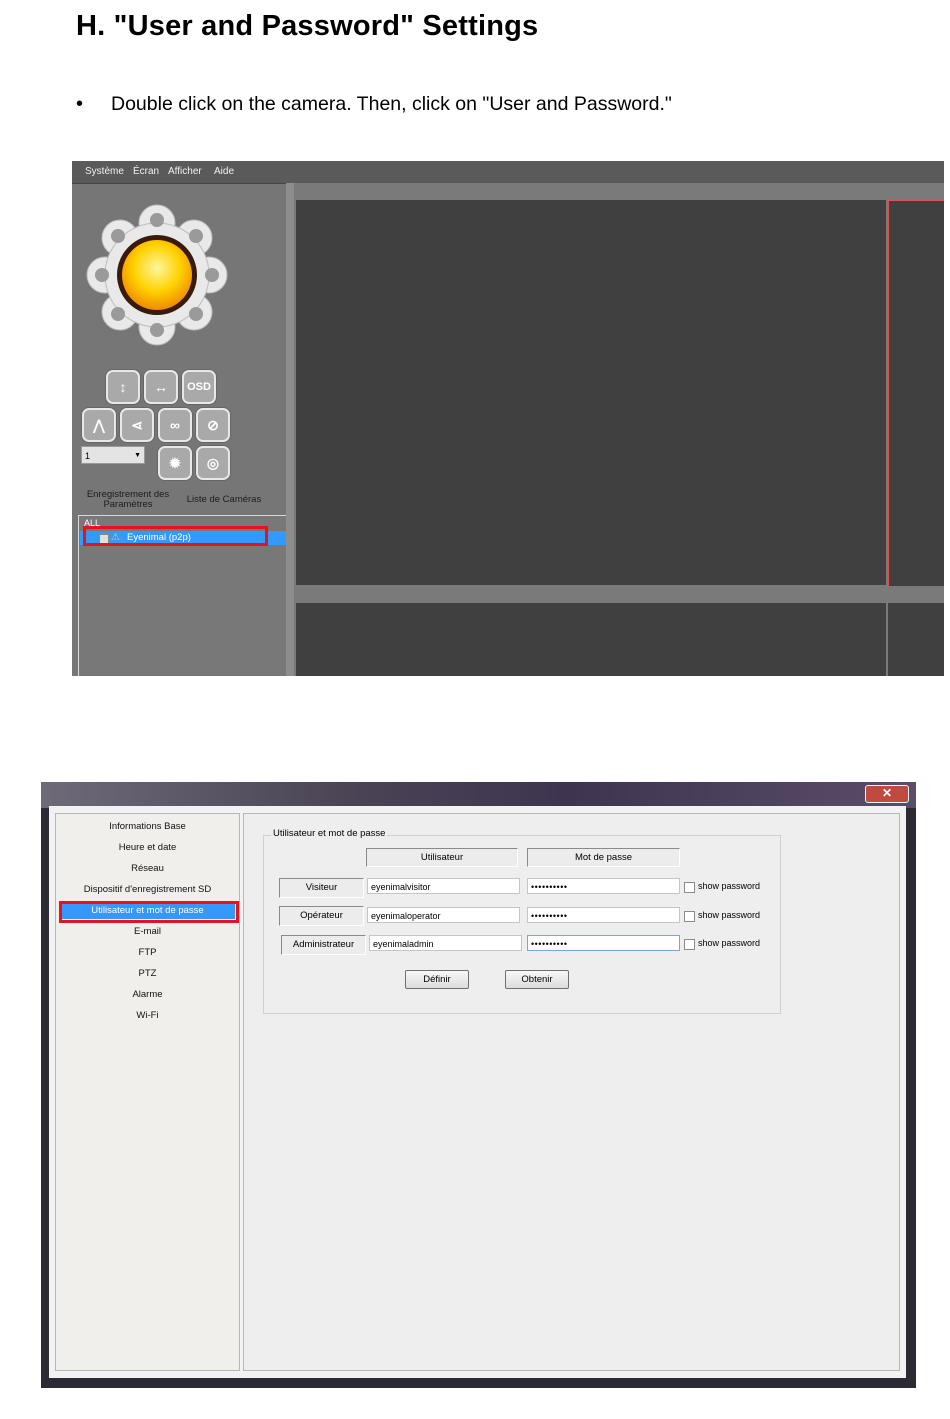 The width and height of the screenshot is (950, 1419). I want to click on call-preset-target-icon: ◎, so click(213, 463).